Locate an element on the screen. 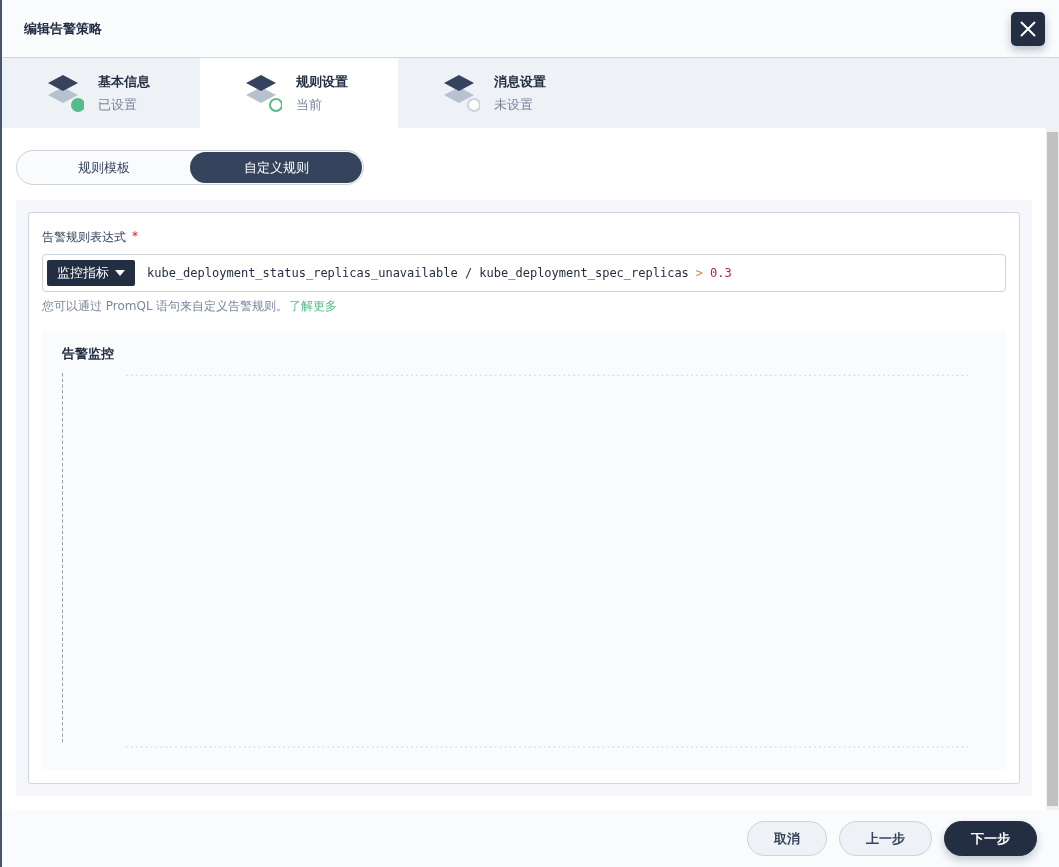 The height and width of the screenshot is (867, 1059). mode-tab: 规则模板 is located at coordinates (104, 167).